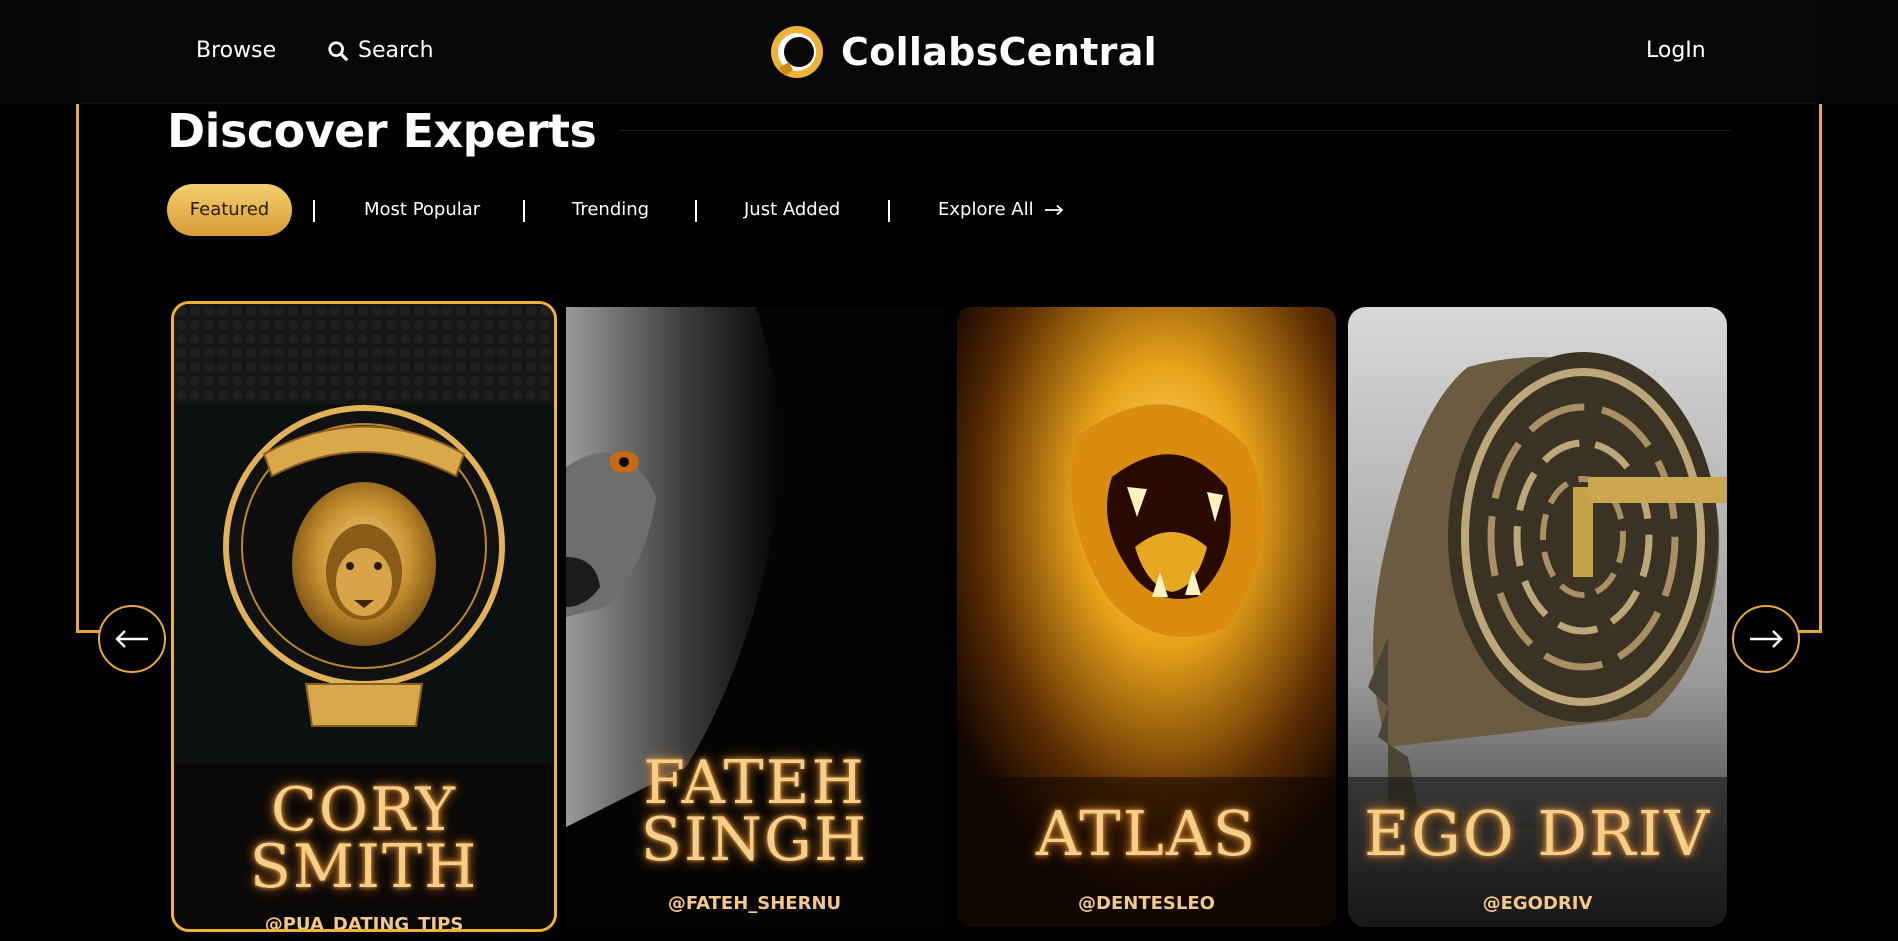  What do you see at coordinates (610, 210) in the screenshot?
I see `tab-trending: Trending` at bounding box center [610, 210].